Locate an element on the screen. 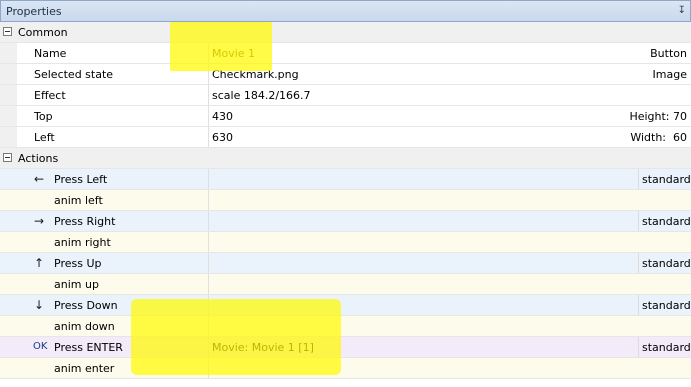 This screenshot has height=387, width=691. property-row-effect: Effect scale 184.2/166.7 is located at coordinates (345, 95).